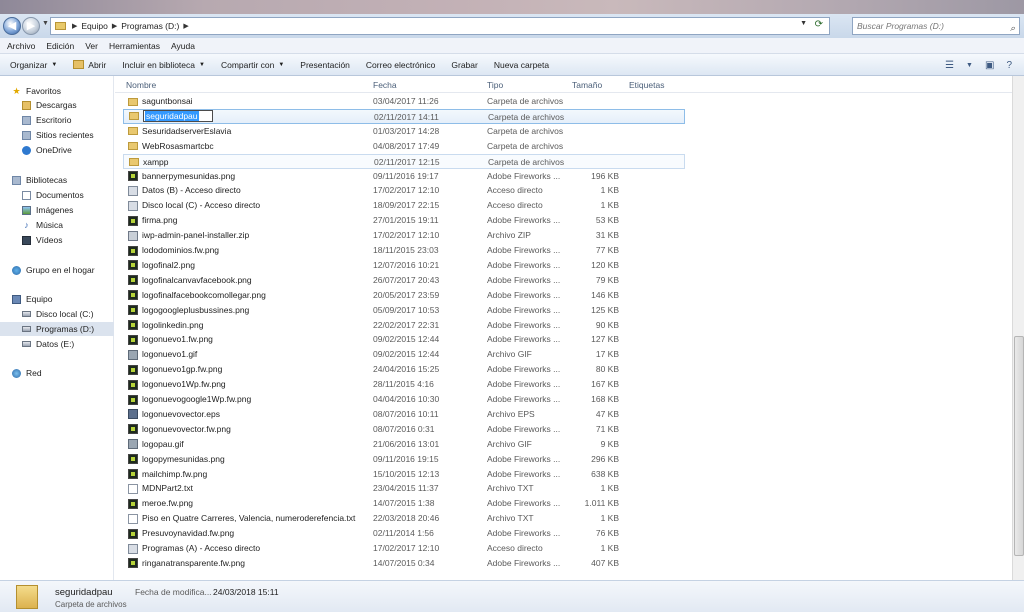  What do you see at coordinates (69, 180) in the screenshot?
I see `nav-libraries: Bibliotecas` at bounding box center [69, 180].